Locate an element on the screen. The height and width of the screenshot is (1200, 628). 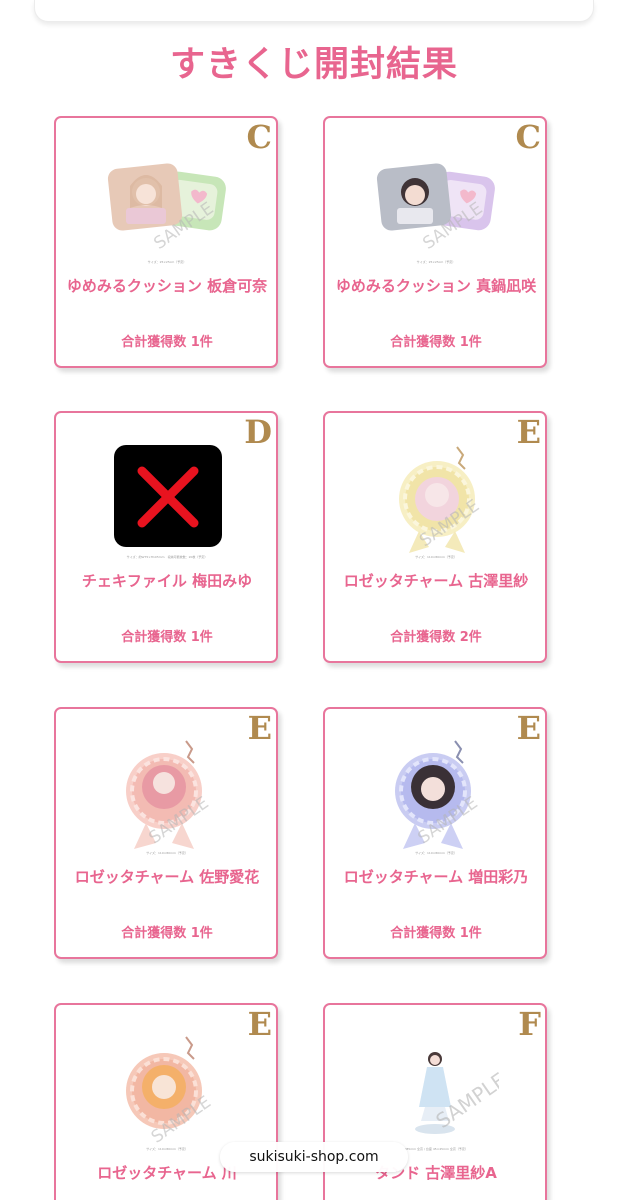
item-name: ロゼッタチャーム 佐野愛花 is located at coordinates (167, 877).